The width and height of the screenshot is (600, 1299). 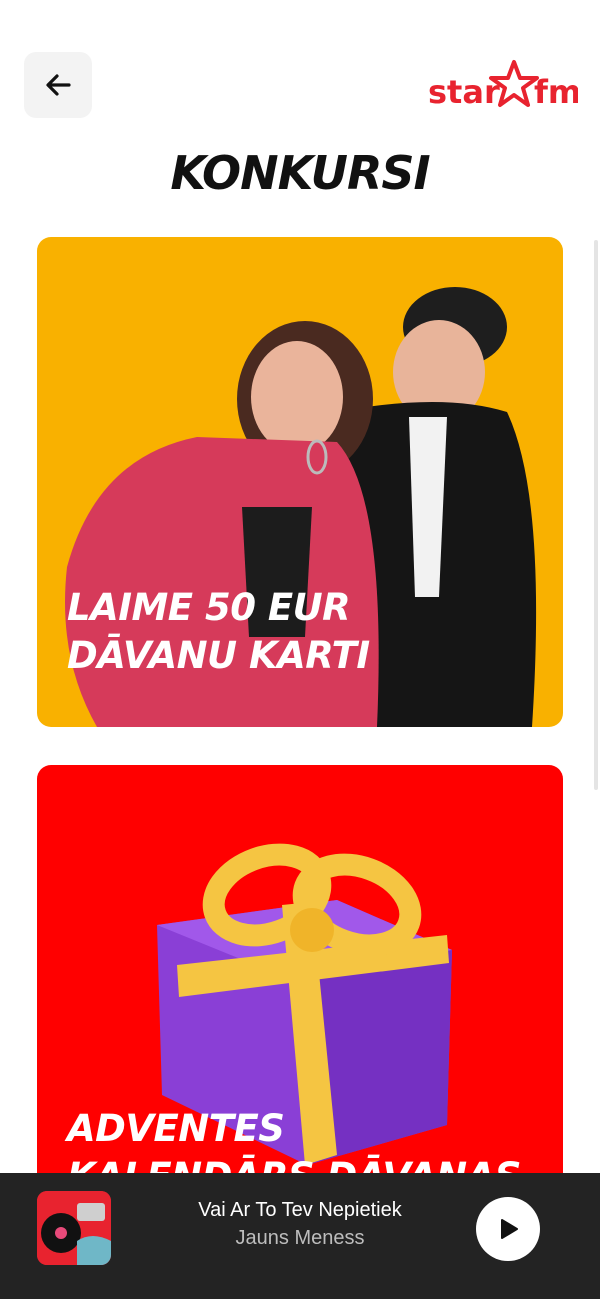 I want to click on album-cover, so click(x=74, y=1228).